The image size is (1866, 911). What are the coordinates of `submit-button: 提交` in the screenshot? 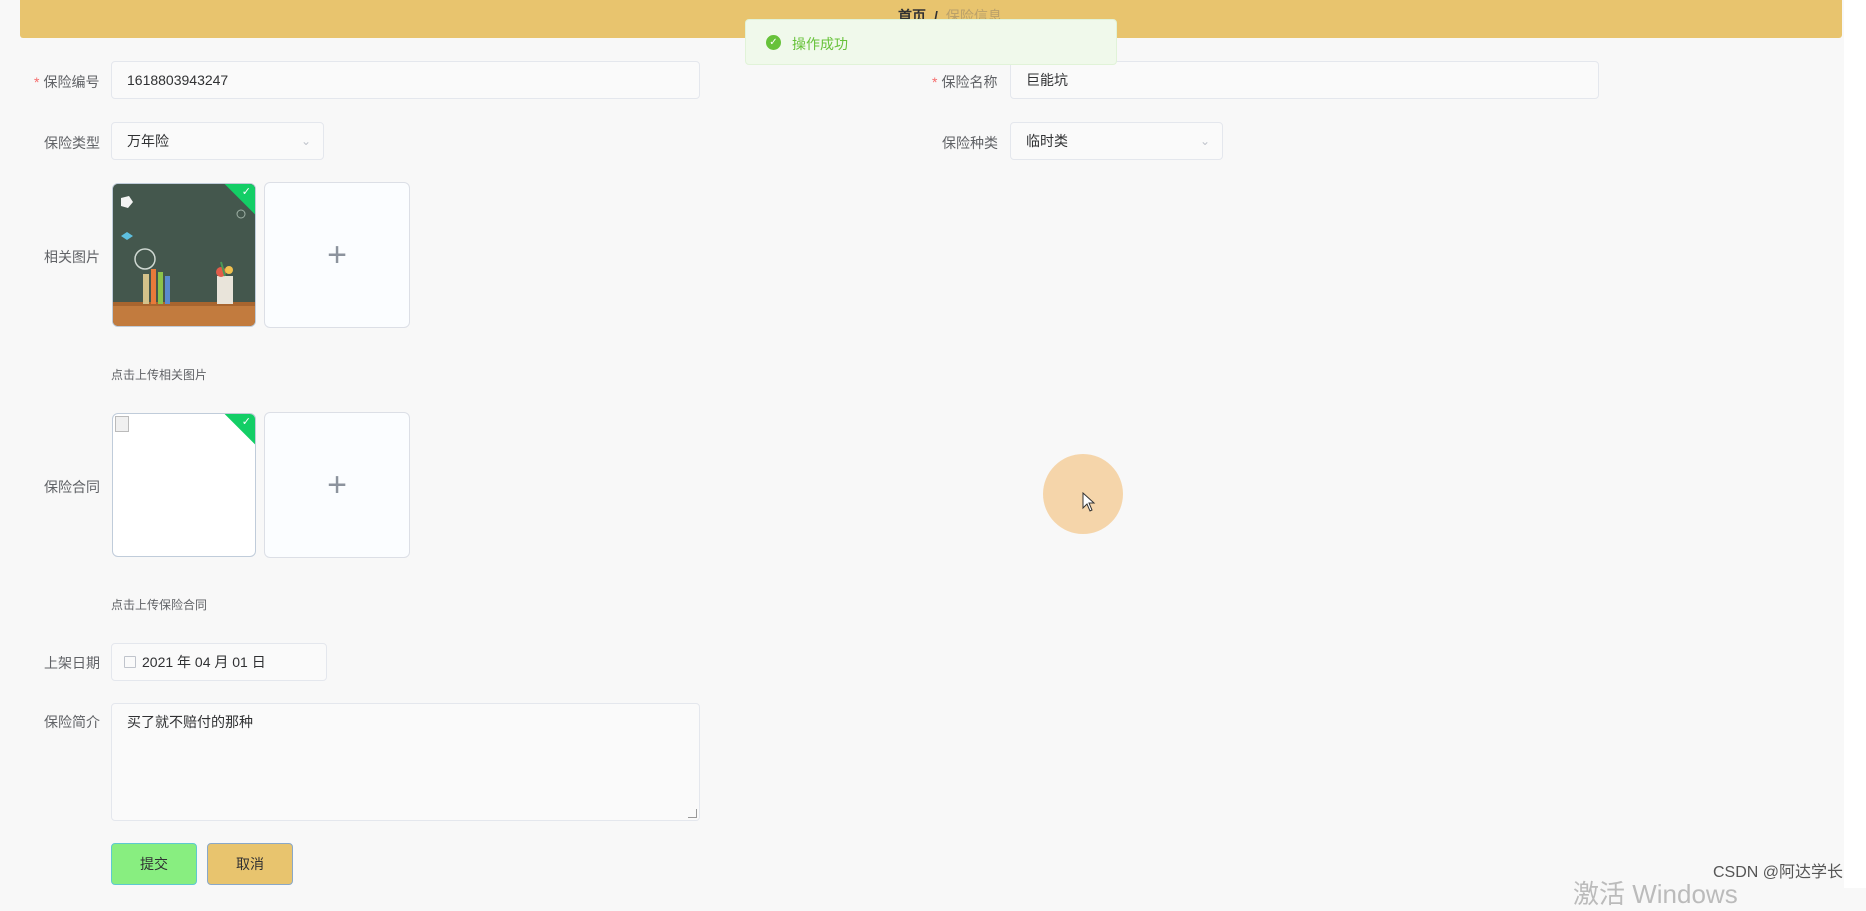 It's located at (154, 864).